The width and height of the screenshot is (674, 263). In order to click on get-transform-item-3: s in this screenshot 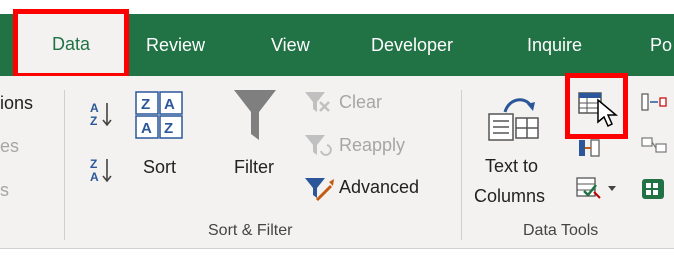, I will do `click(4, 190)`.